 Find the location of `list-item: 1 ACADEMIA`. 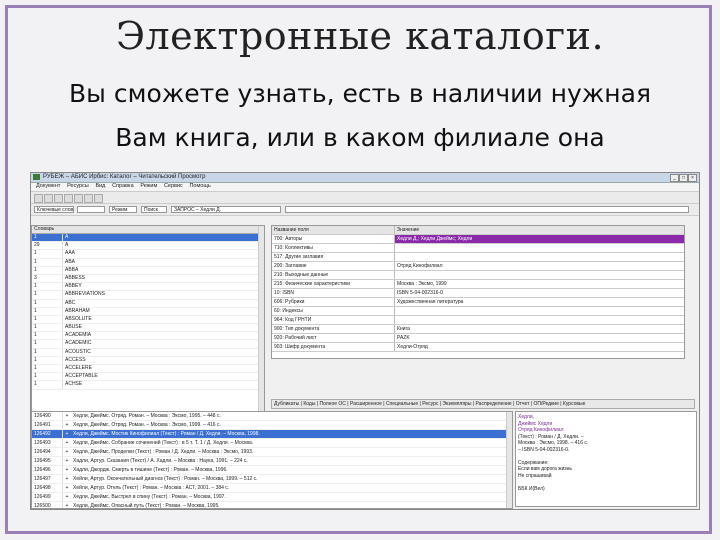

list-item: 1 ACADEMIA is located at coordinates (148, 336).